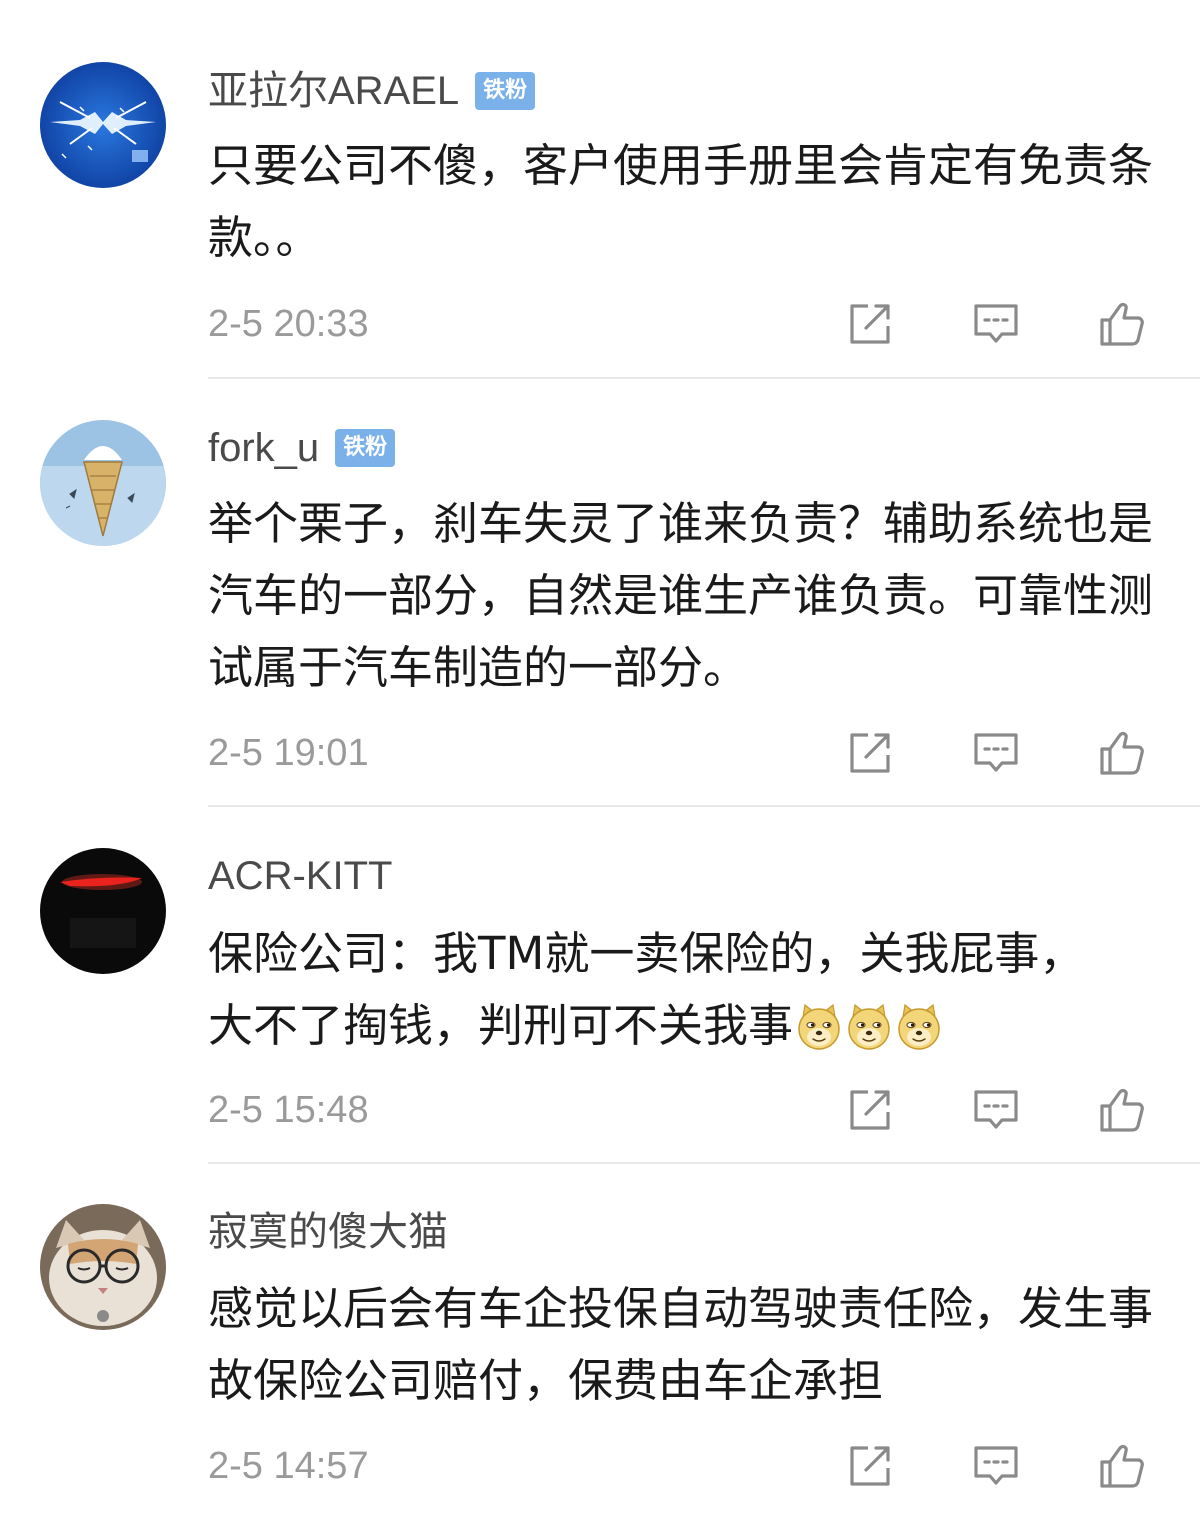  I want to click on comment-text-body: 保险公司：我TM就一卖保险的，关我屁事，大不了掏钱，判刑可不关我事, so click(646, 989).